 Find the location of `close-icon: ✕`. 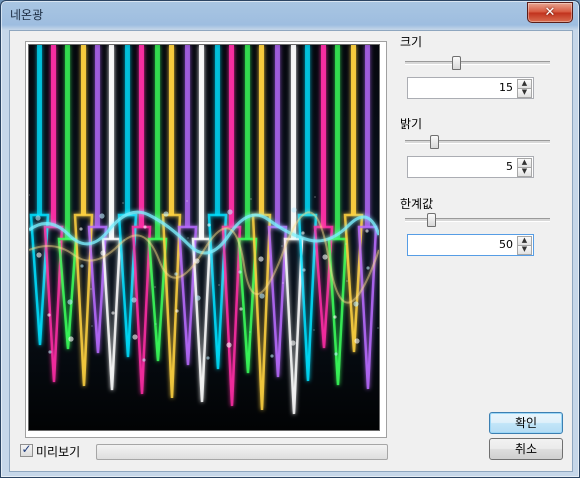

close-icon: ✕ is located at coordinates (550, 12).